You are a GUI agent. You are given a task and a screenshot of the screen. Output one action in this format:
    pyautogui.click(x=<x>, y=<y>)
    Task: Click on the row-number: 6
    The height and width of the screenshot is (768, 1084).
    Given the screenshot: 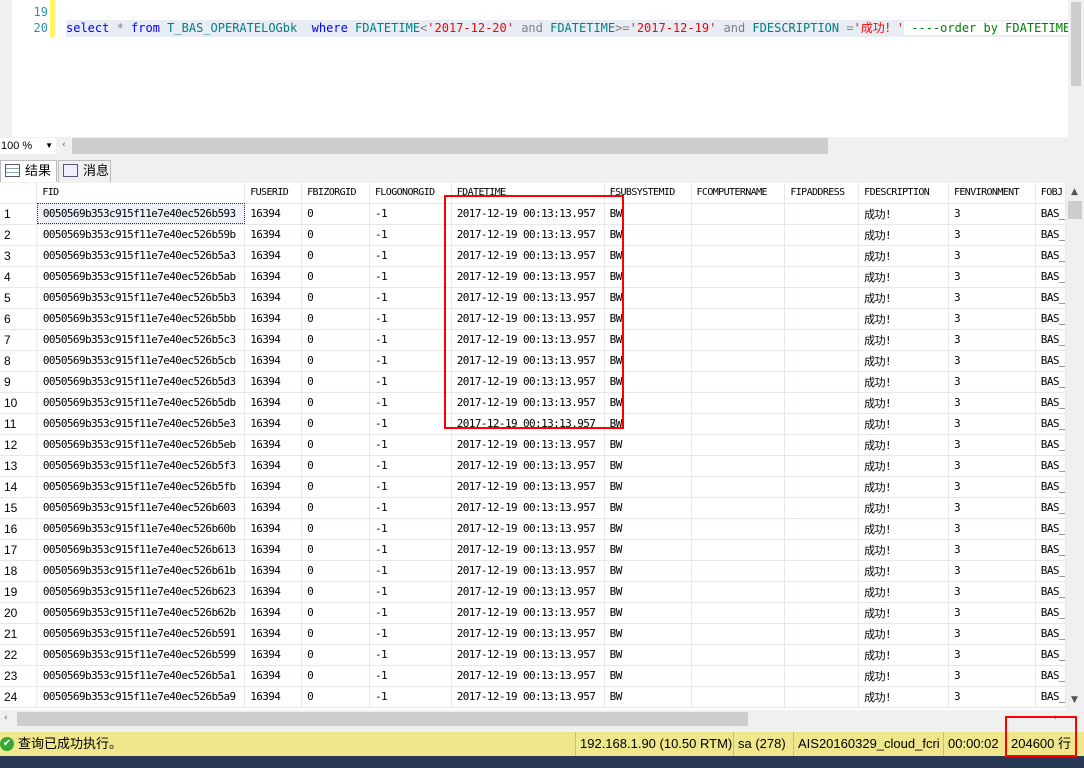 What is the action you would take?
    pyautogui.click(x=19, y=319)
    